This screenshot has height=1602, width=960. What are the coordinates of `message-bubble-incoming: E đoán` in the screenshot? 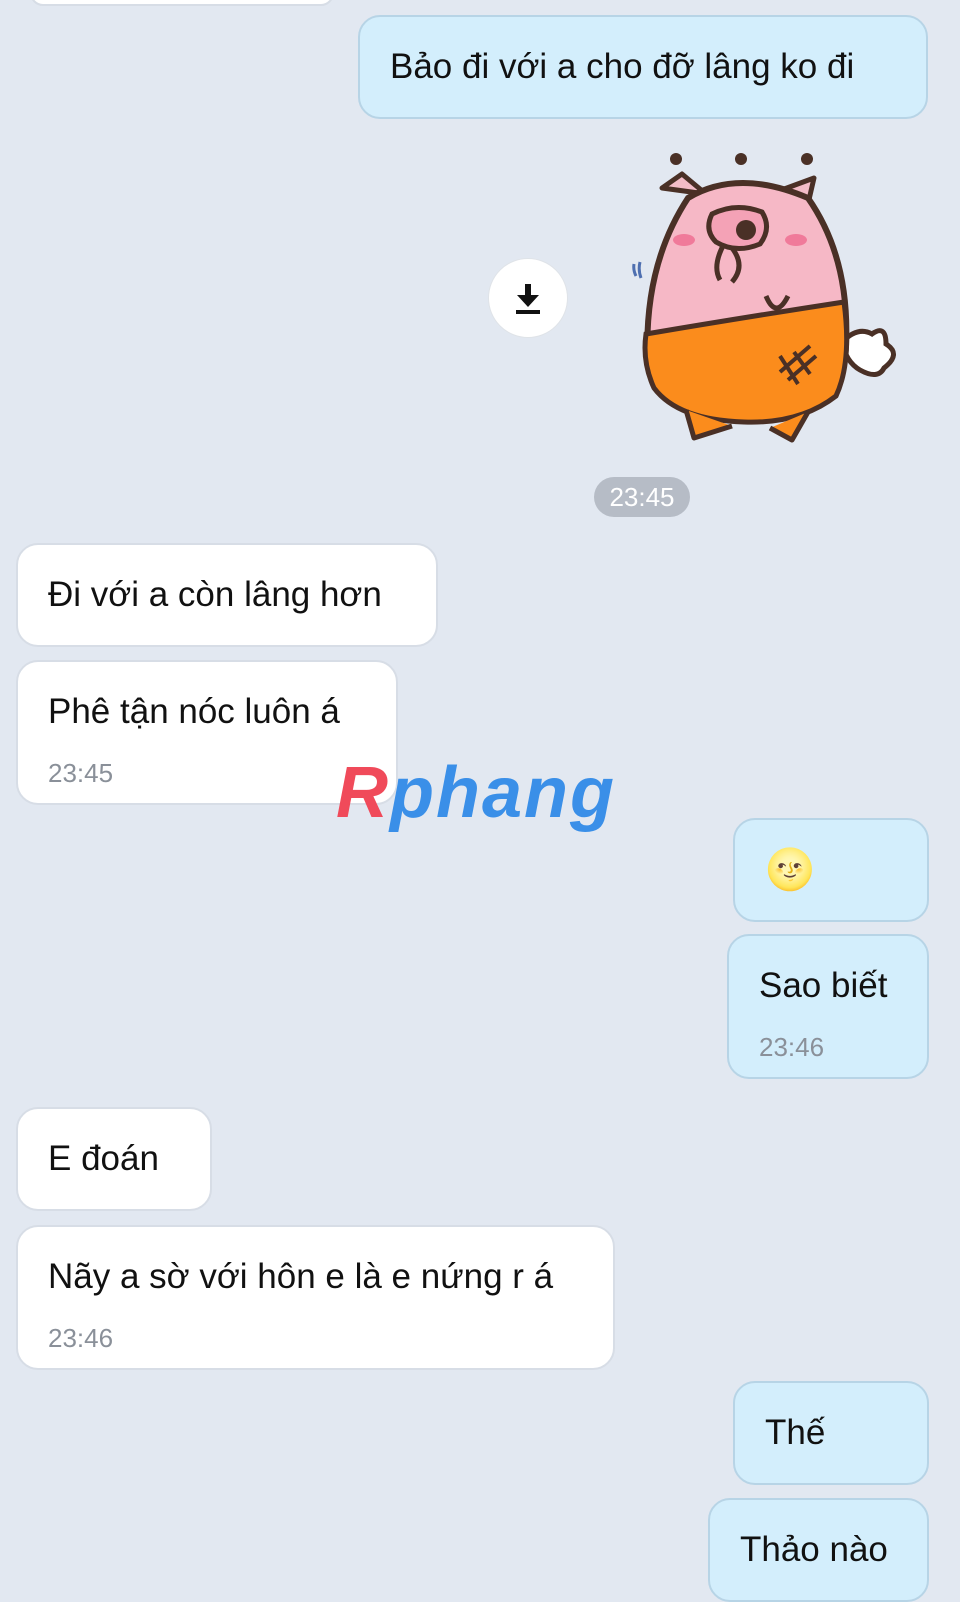 It's located at (114, 1159).